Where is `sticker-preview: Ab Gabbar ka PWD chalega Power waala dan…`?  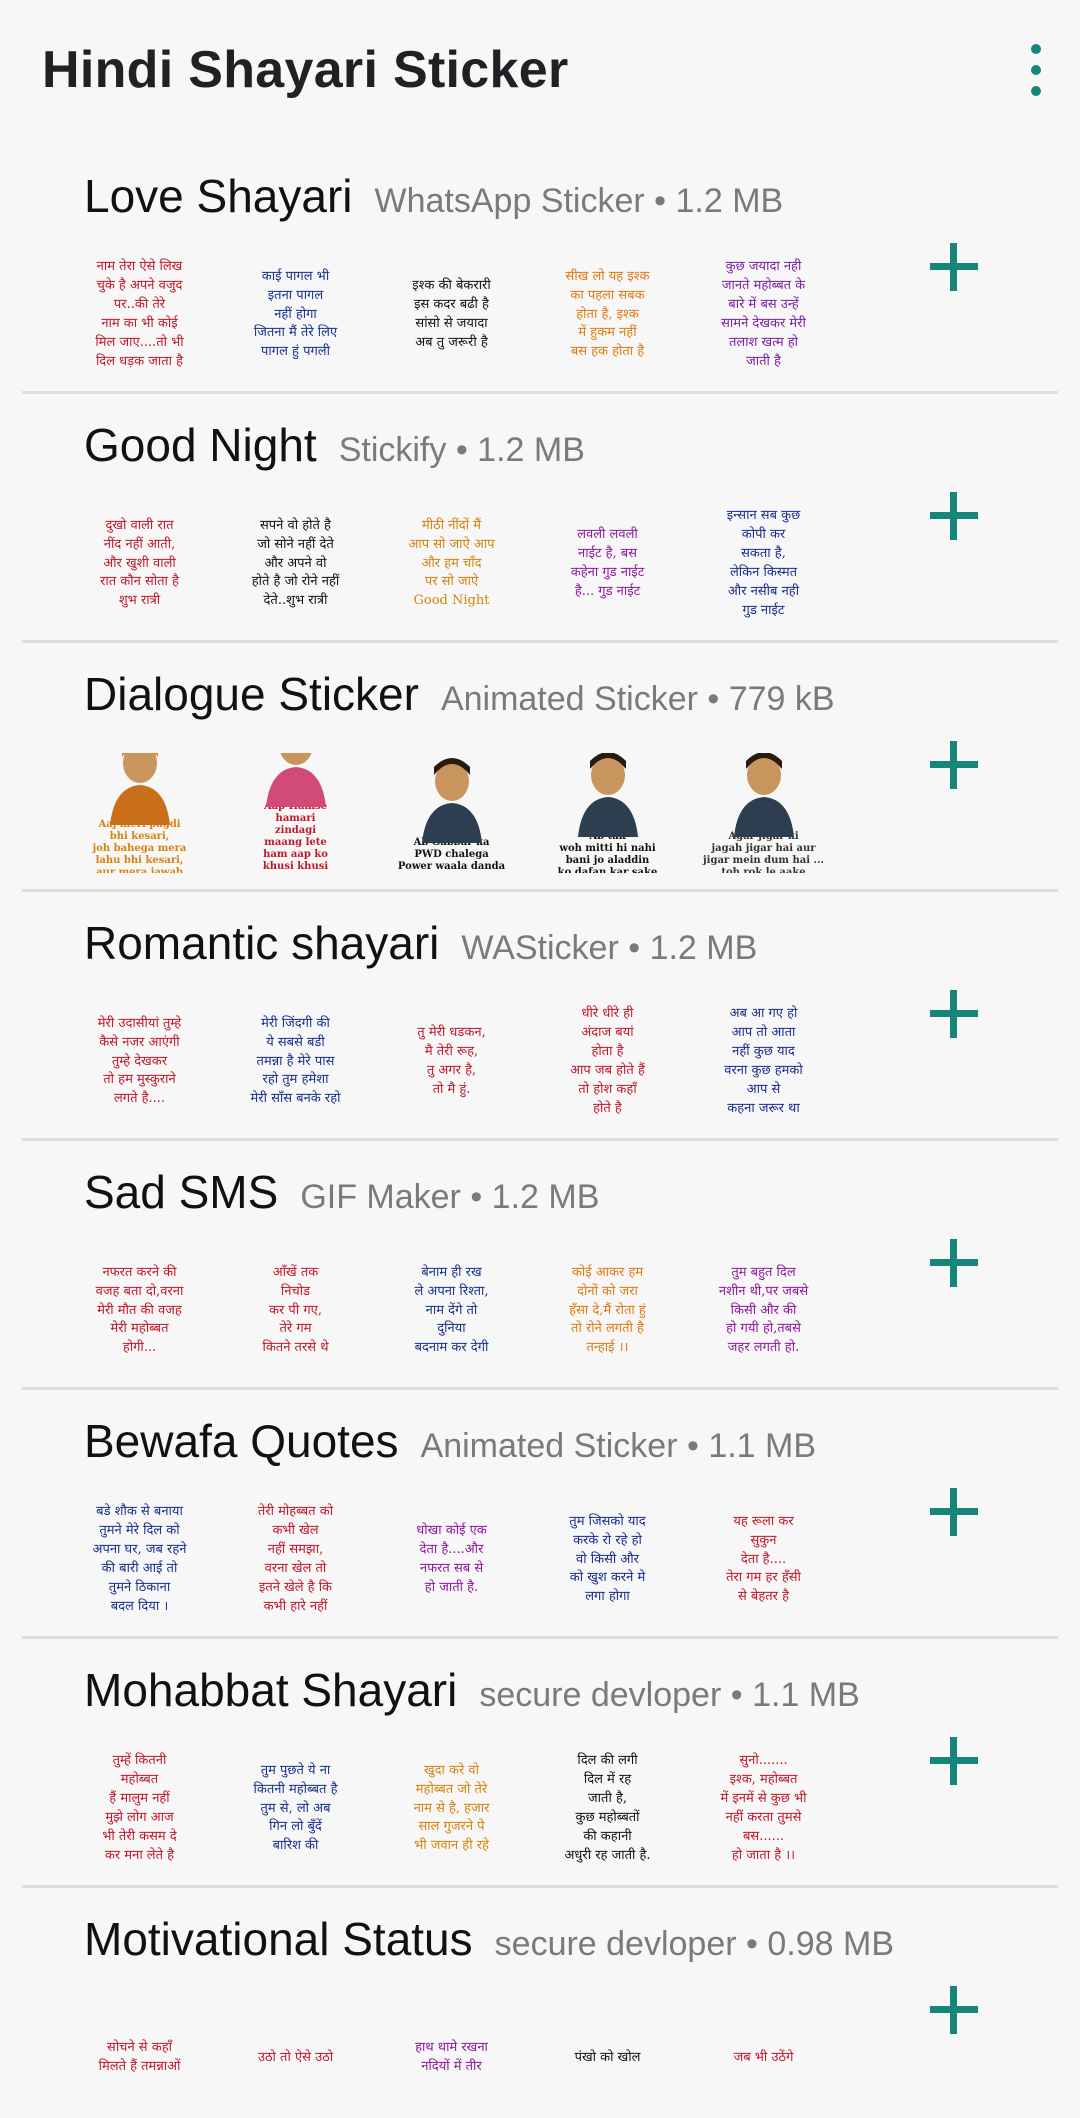 sticker-preview: Ab Gabbar ka PWD chalega Power waala dan… is located at coordinates (451, 813).